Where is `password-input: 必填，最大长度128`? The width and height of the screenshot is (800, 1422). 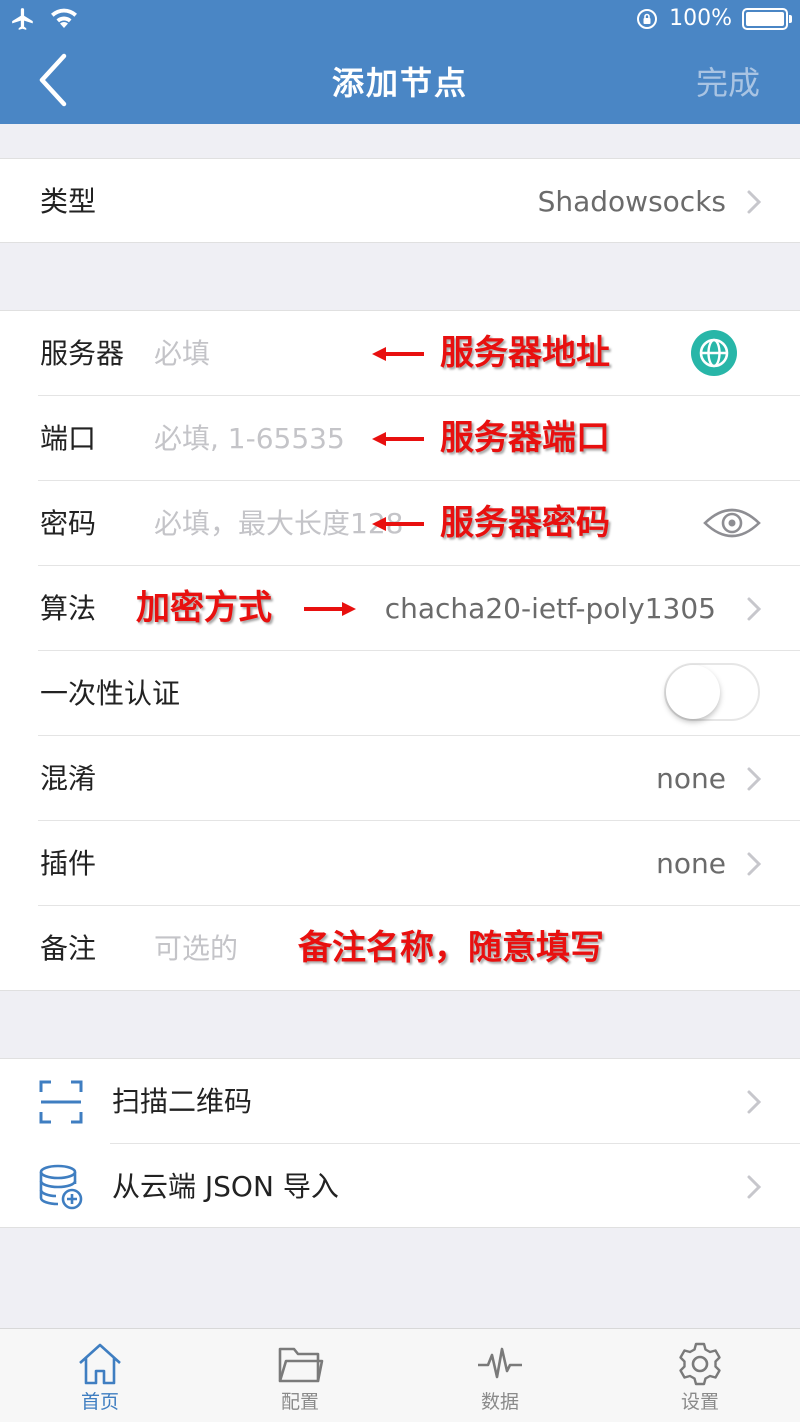 password-input: 必填，最大长度128 is located at coordinates (278, 523).